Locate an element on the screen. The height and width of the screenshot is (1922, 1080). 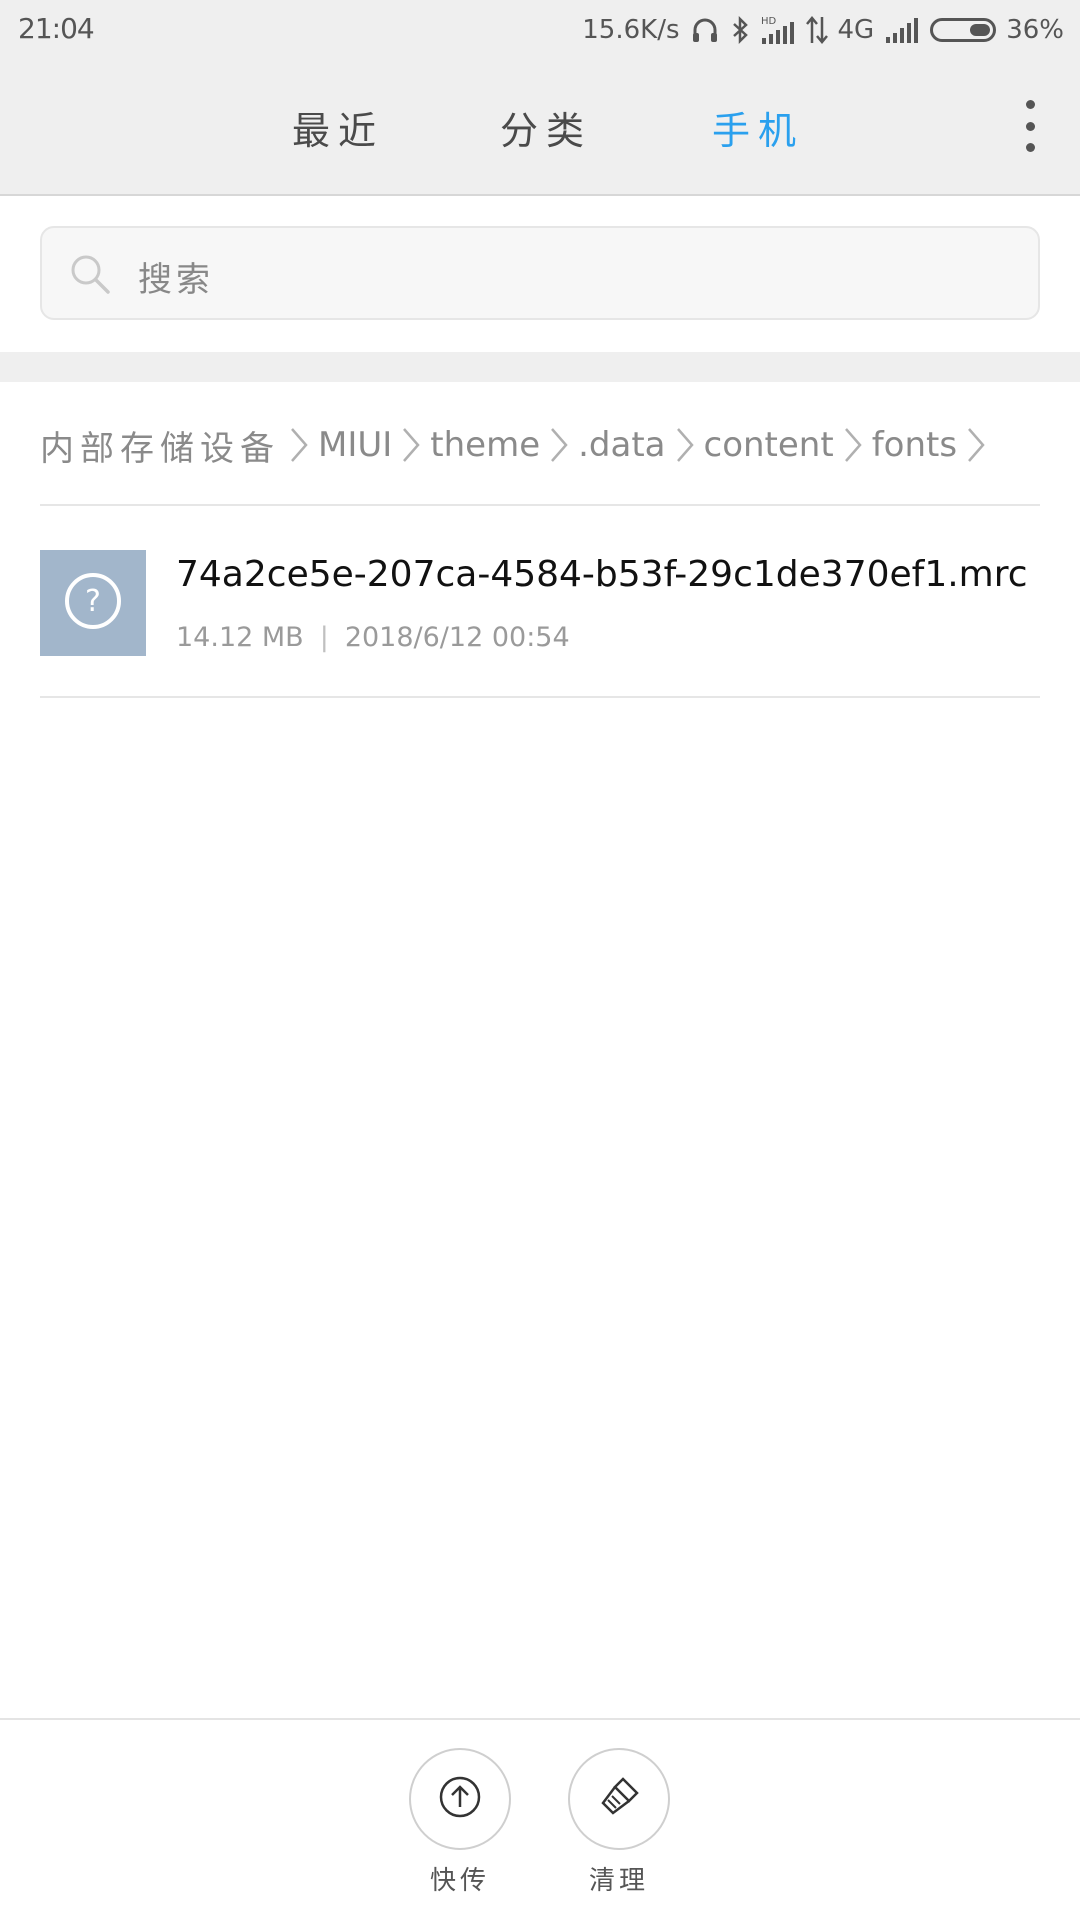
hd-signal-icon: HD is located at coordinates (778, 30).